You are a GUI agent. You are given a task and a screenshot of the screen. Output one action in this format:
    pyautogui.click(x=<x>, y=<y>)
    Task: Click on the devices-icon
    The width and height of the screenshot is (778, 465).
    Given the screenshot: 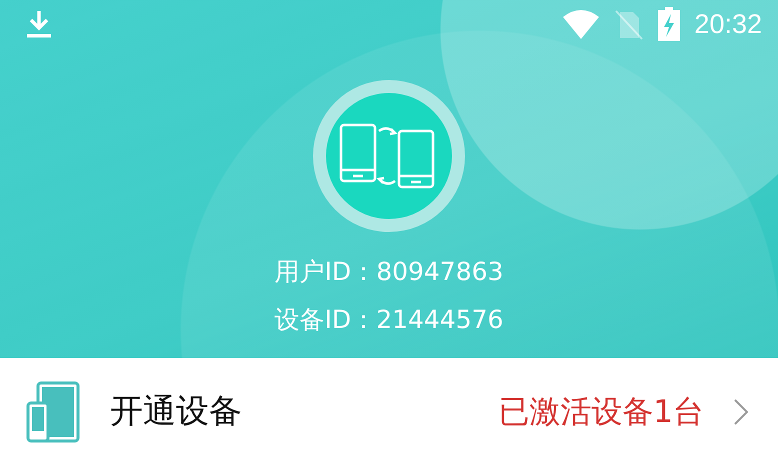 What is the action you would take?
    pyautogui.click(x=53, y=411)
    